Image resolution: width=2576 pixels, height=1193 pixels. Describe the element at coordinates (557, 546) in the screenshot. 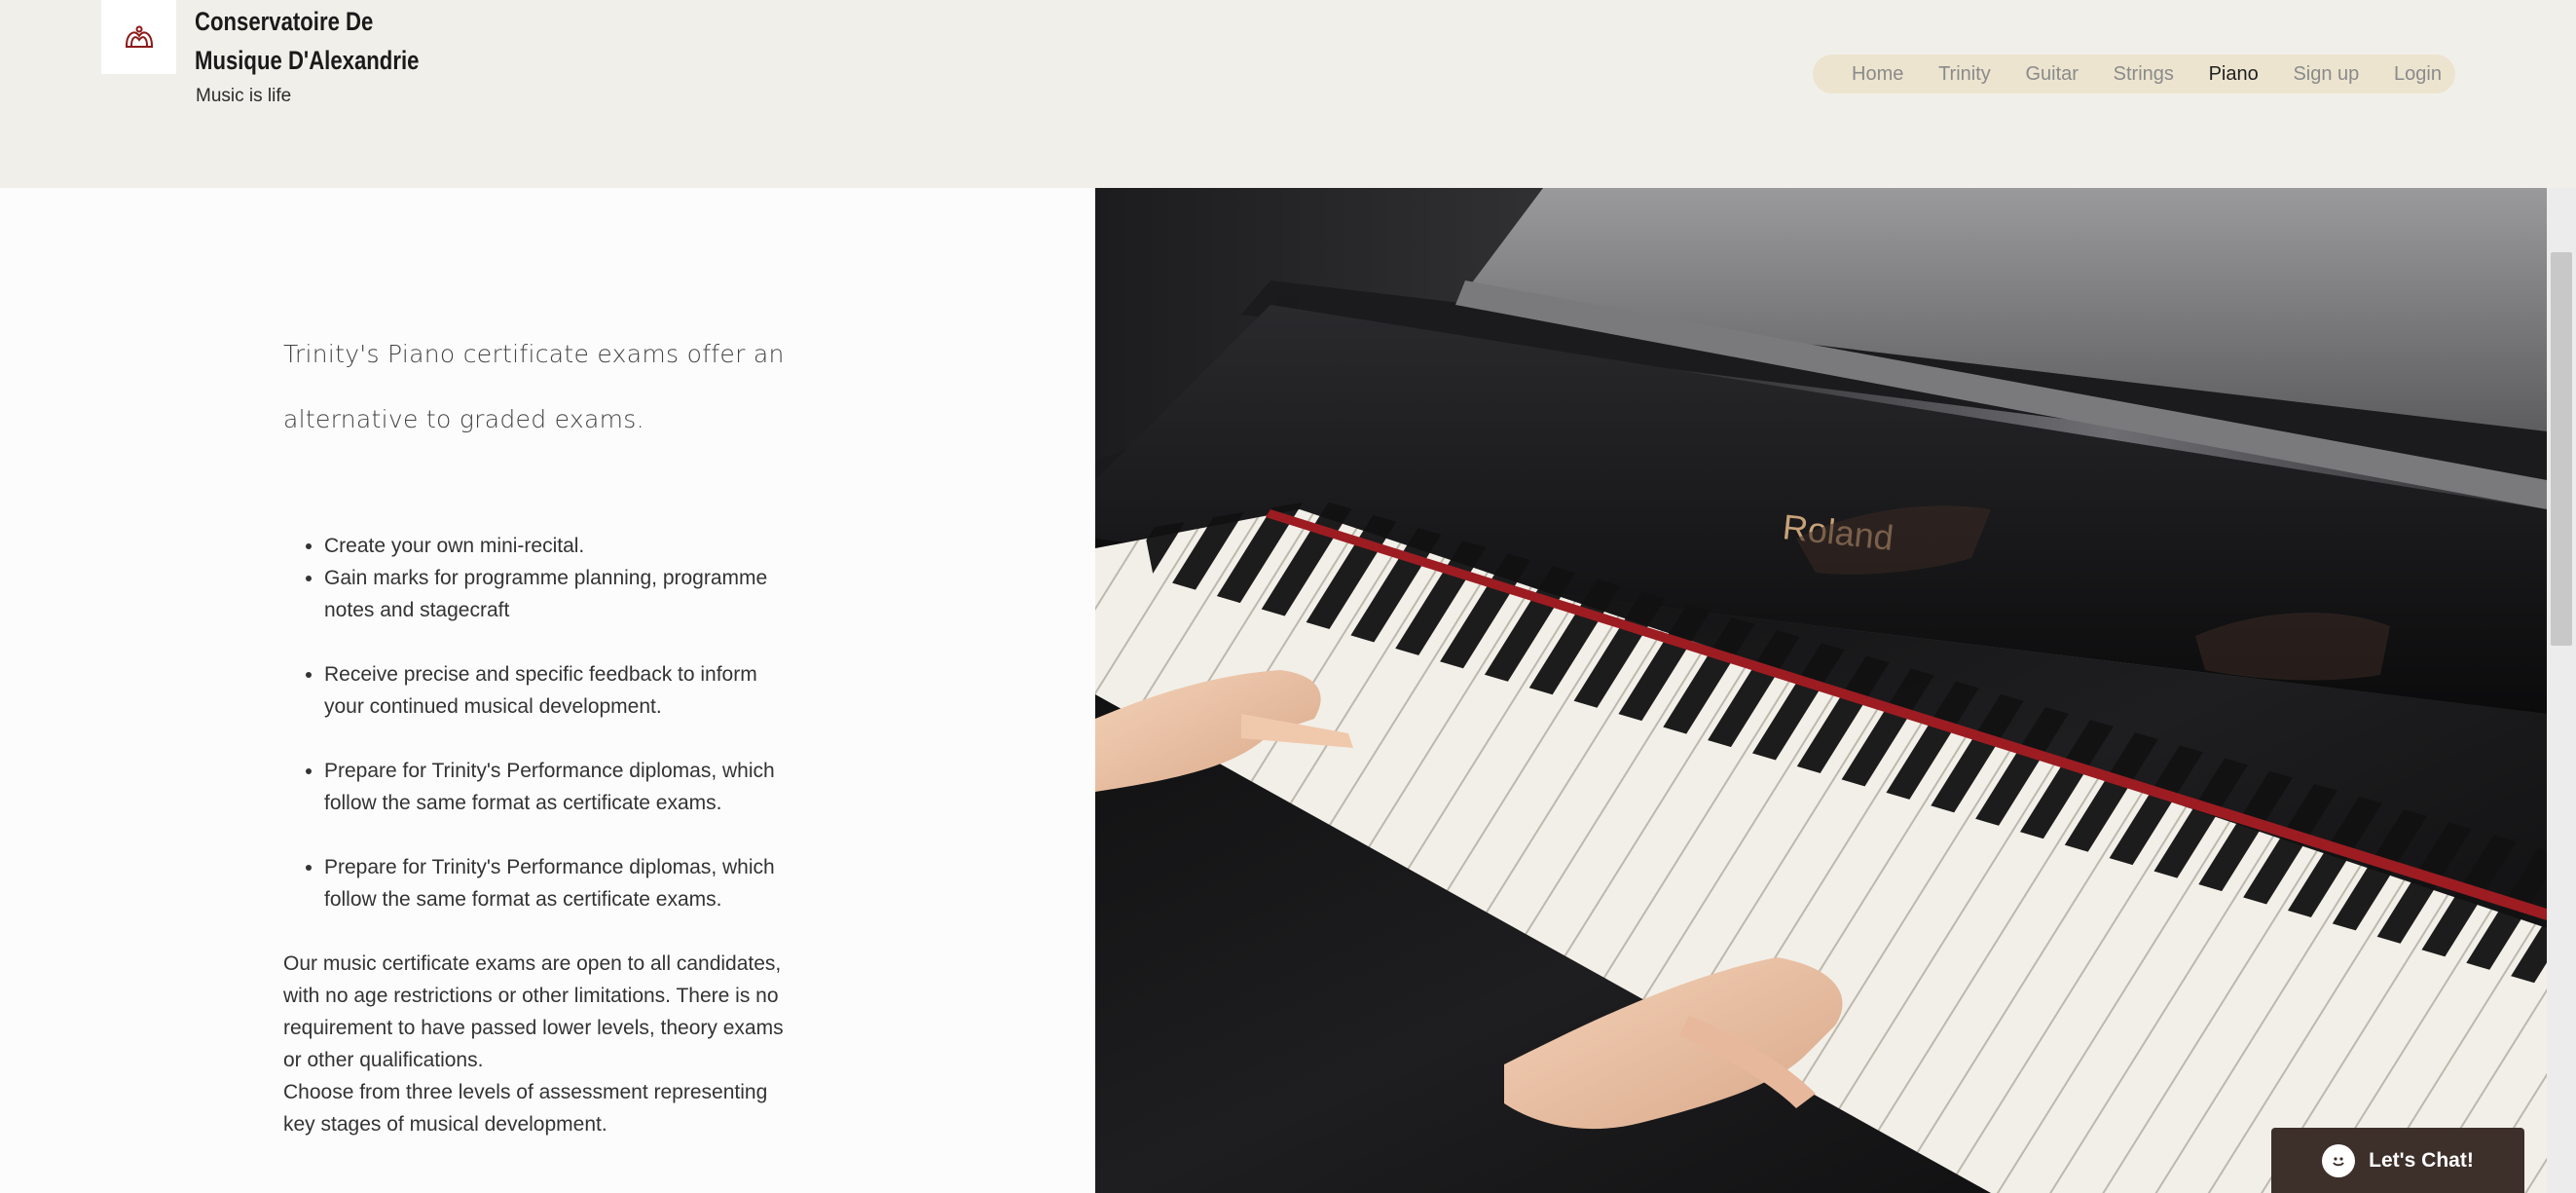

I see `list-item: Create your own mini-recital.` at that location.